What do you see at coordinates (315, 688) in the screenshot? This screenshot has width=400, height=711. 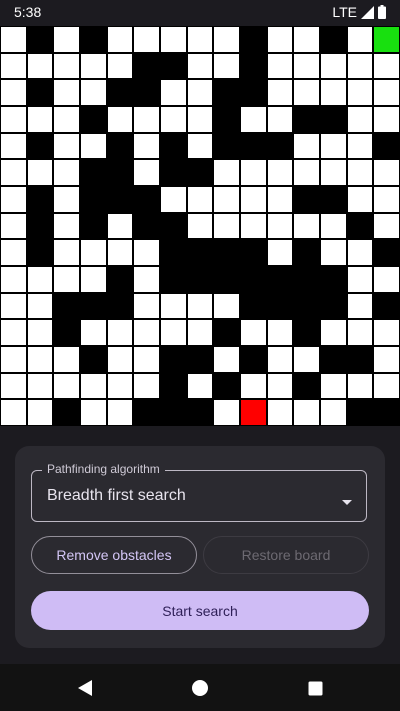 I see `recents-icon` at bounding box center [315, 688].